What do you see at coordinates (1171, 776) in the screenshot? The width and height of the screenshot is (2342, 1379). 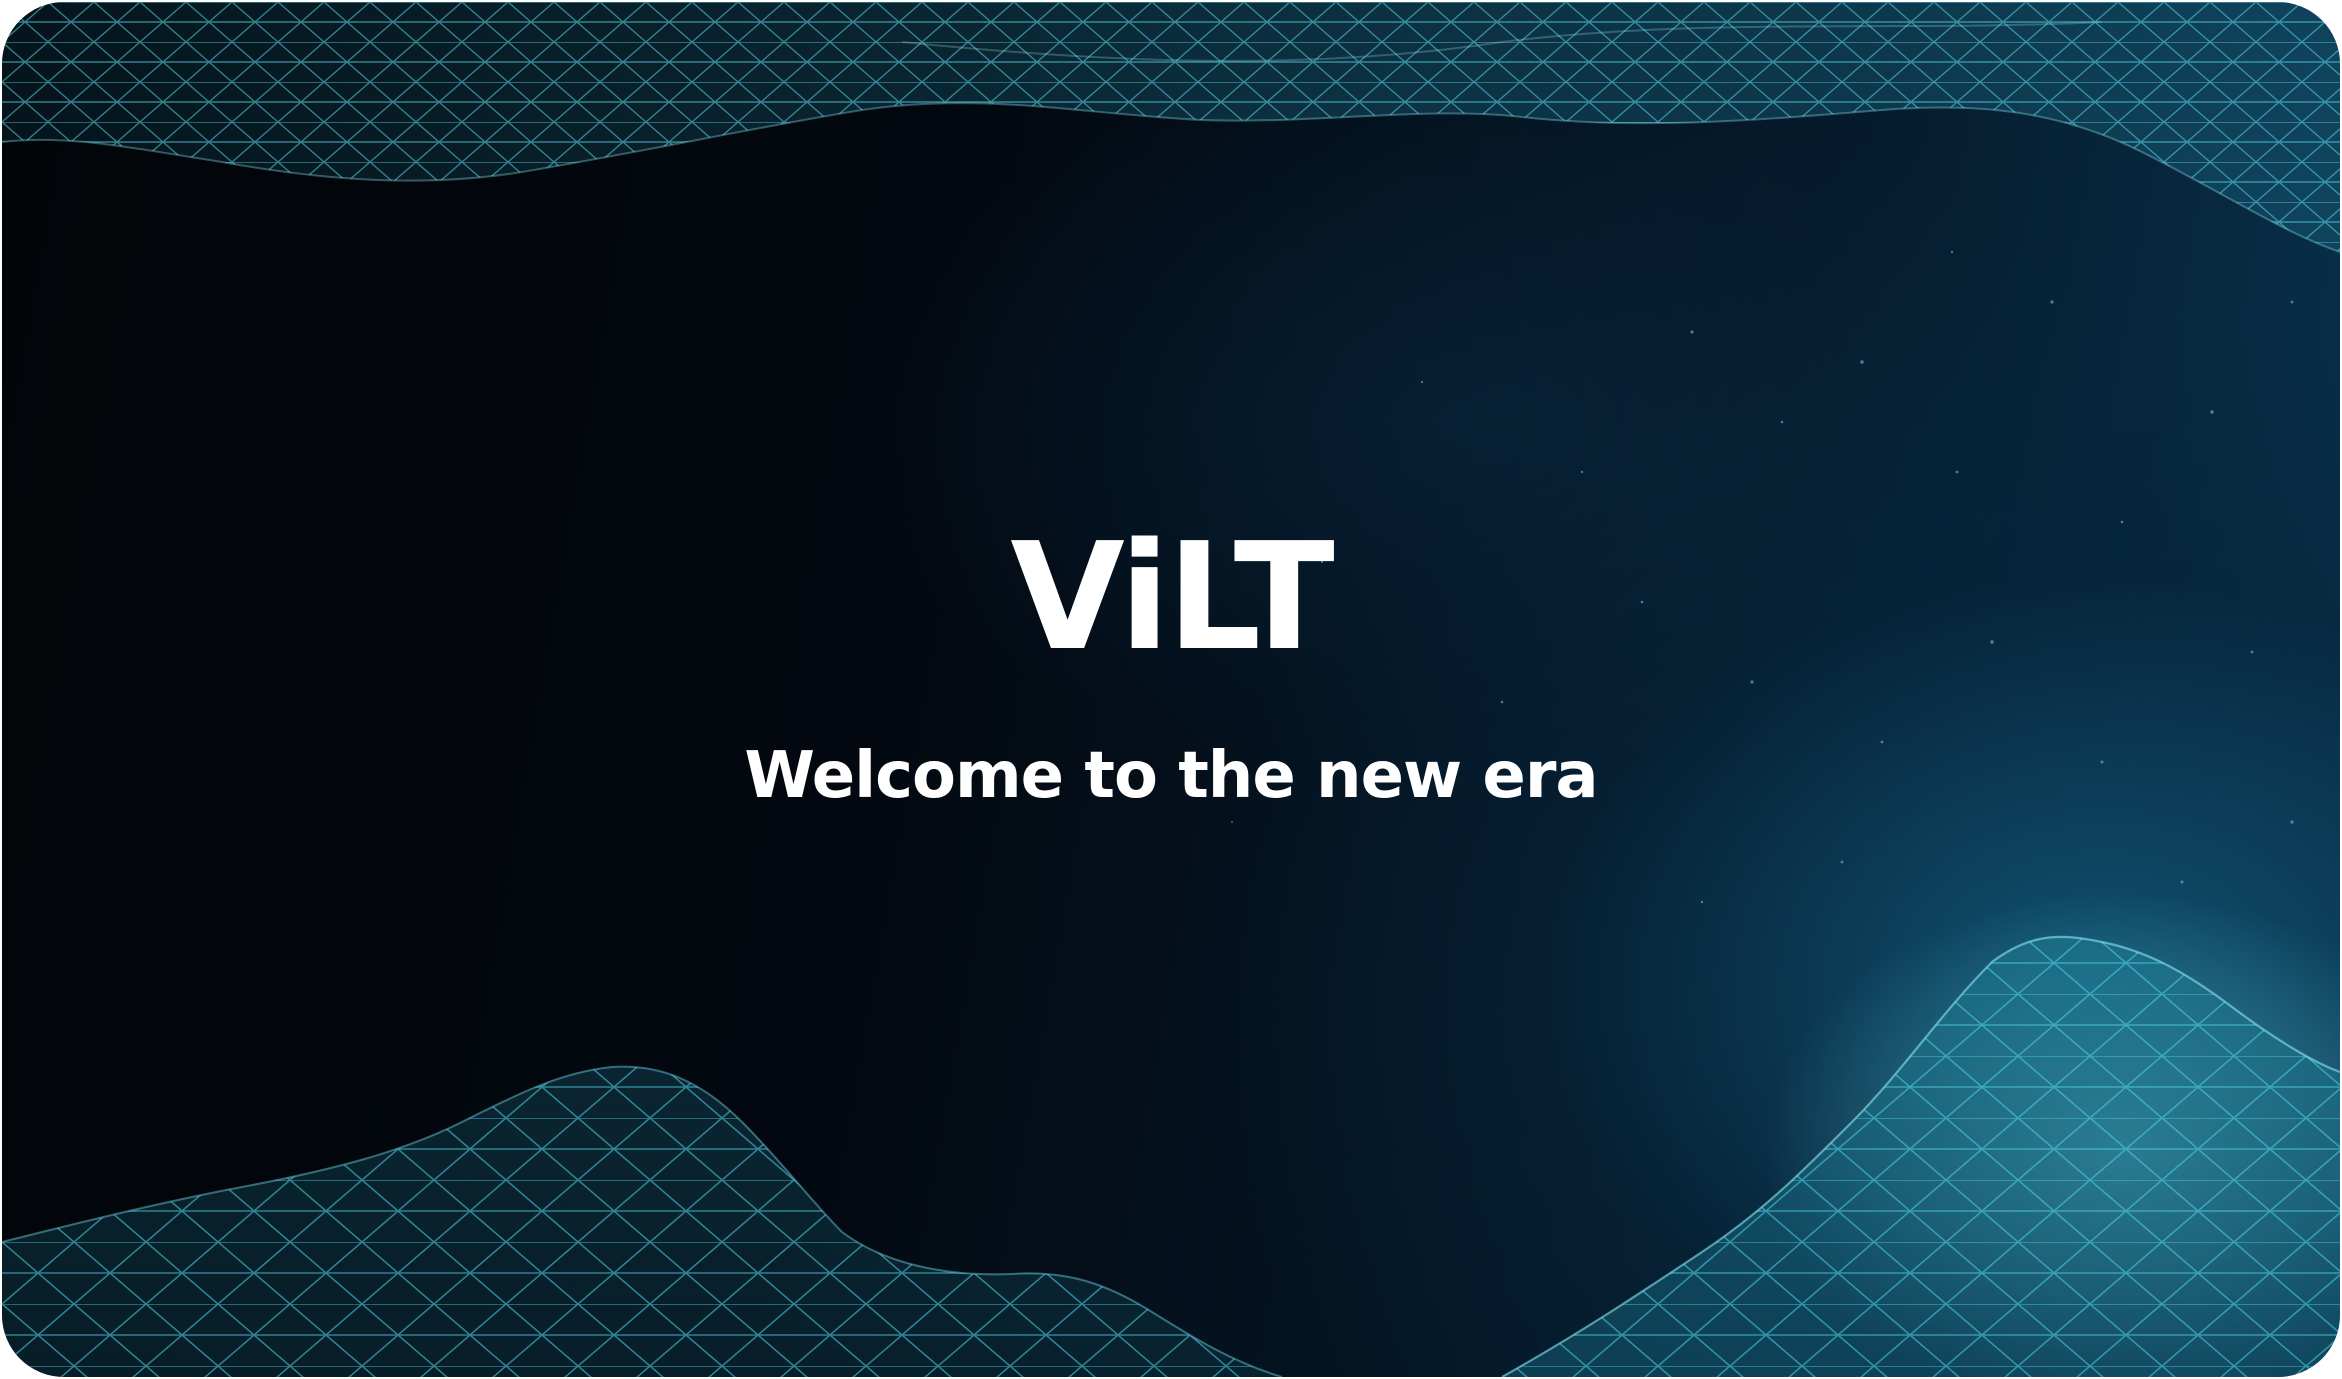 I see `welcome-tagline: Welcome to the new era` at bounding box center [1171, 776].